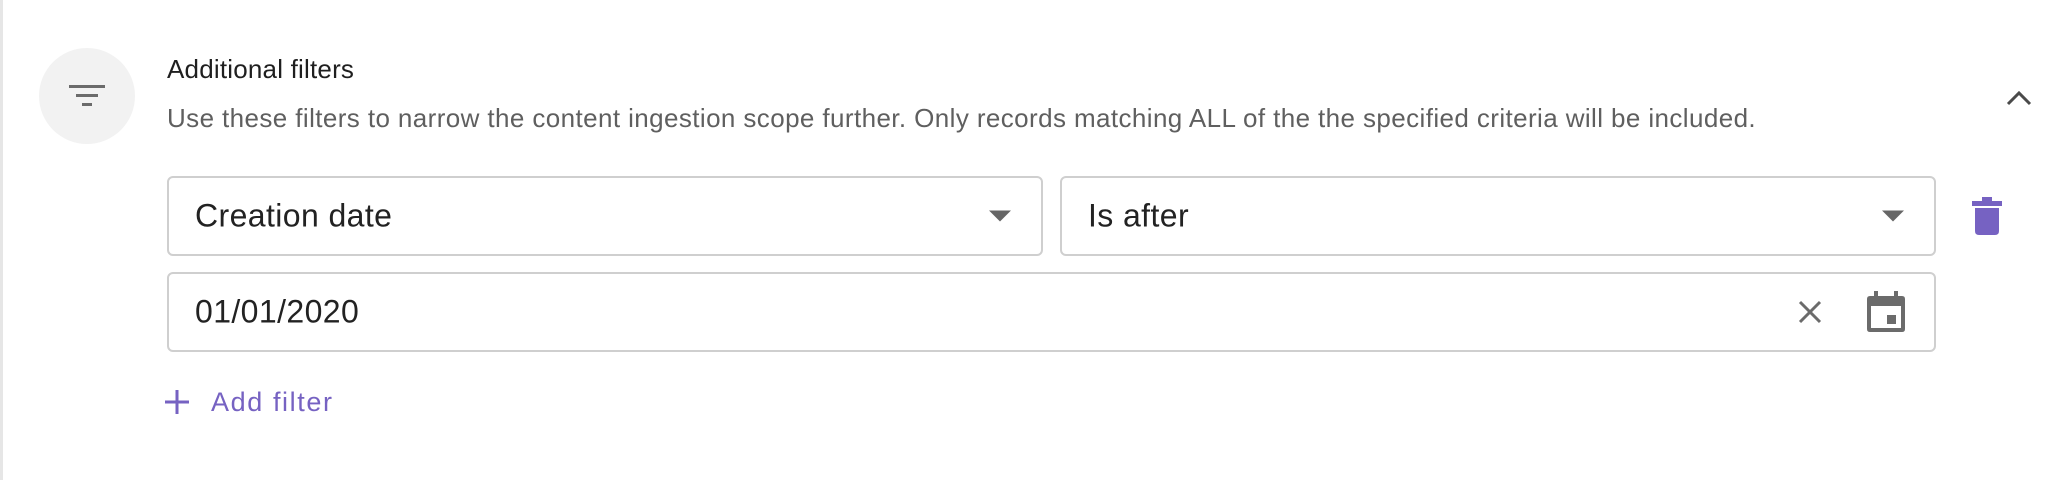 The image size is (2056, 480). What do you see at coordinates (1498, 216) in the screenshot?
I see `filter-operator-select: Is after` at bounding box center [1498, 216].